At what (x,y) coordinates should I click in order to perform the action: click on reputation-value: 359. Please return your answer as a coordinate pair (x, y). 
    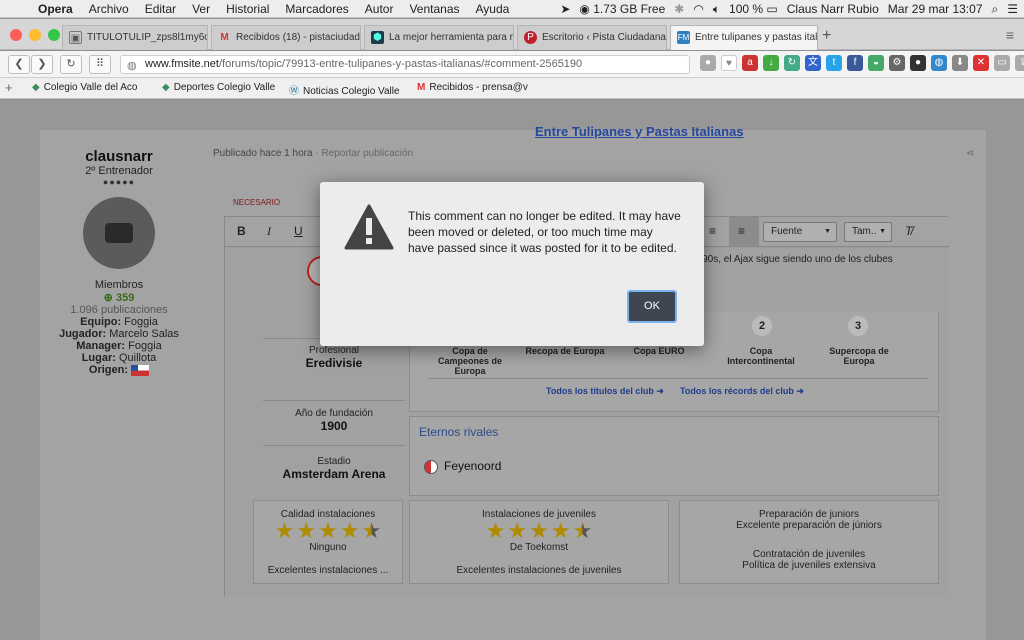
    Looking at the image, I should click on (125, 298).